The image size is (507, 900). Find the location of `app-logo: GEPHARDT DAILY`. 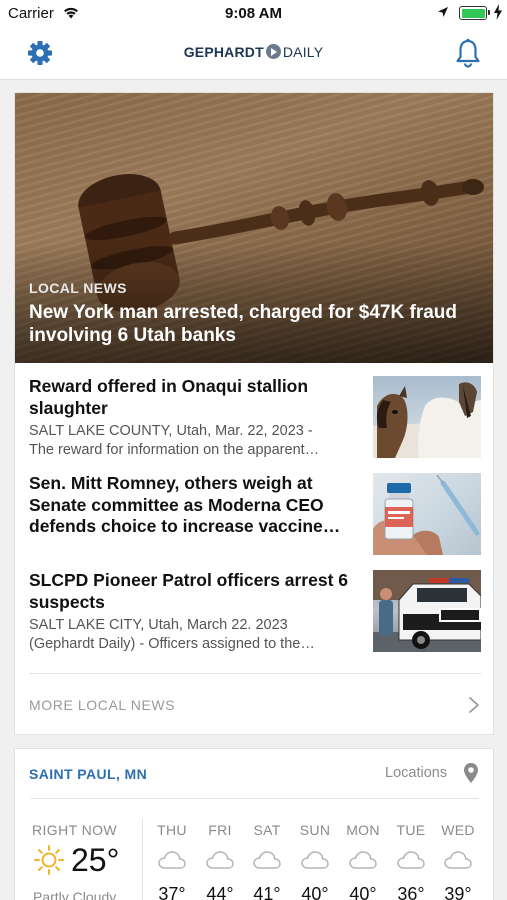

app-logo: GEPHARDT DAILY is located at coordinates (253, 52).